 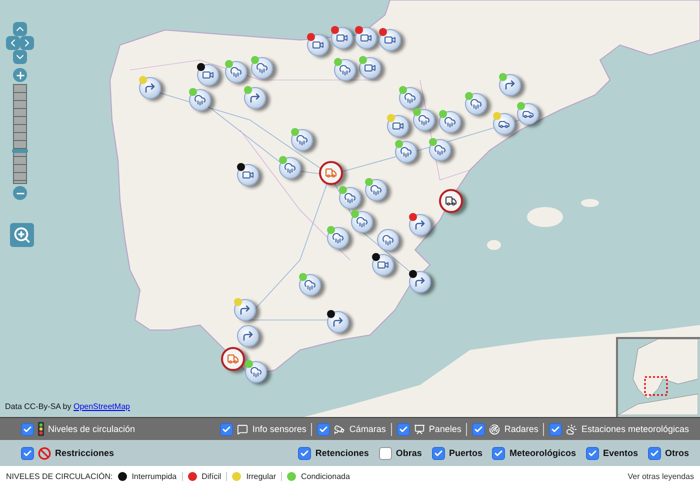 I want to click on more-legends-link: Ver otras leyendas, so click(x=661, y=476).